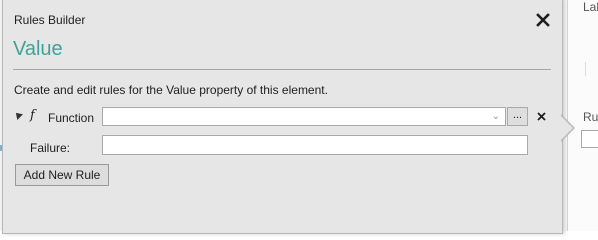  Describe the element at coordinates (566, 128) in the screenshot. I see `callout-pointer-fill` at that location.